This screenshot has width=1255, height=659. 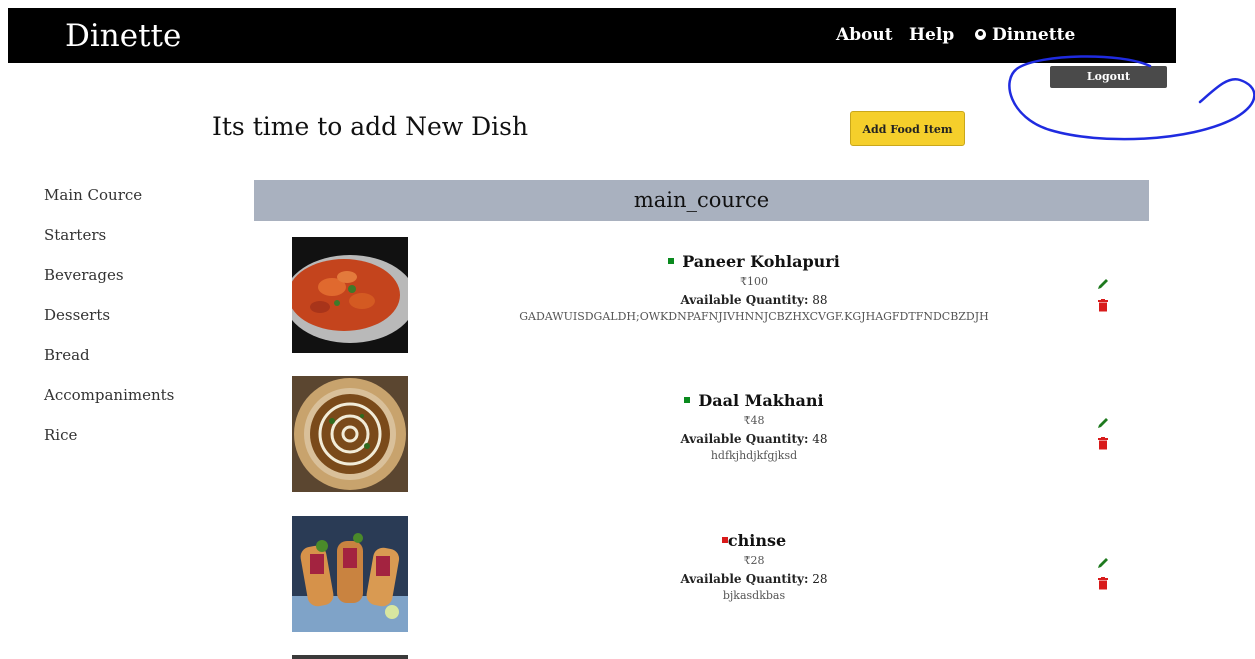 What do you see at coordinates (109, 364) in the screenshot?
I see `sidebar-item-bread: Bread` at bounding box center [109, 364].